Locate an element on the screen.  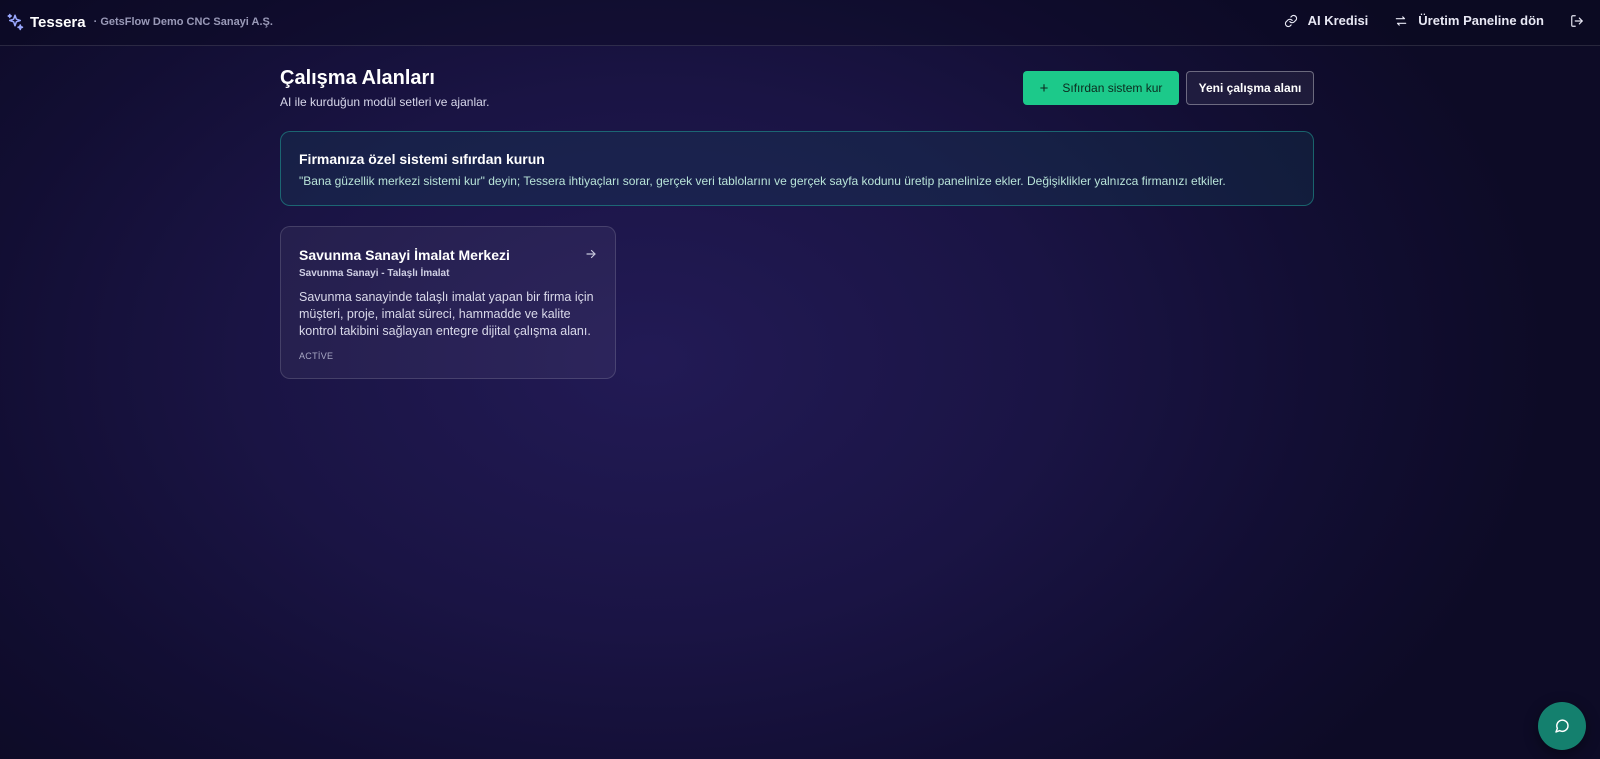
company-name: · GetsFlow Demo CNC Sanayi A.Ş. is located at coordinates (183, 22).